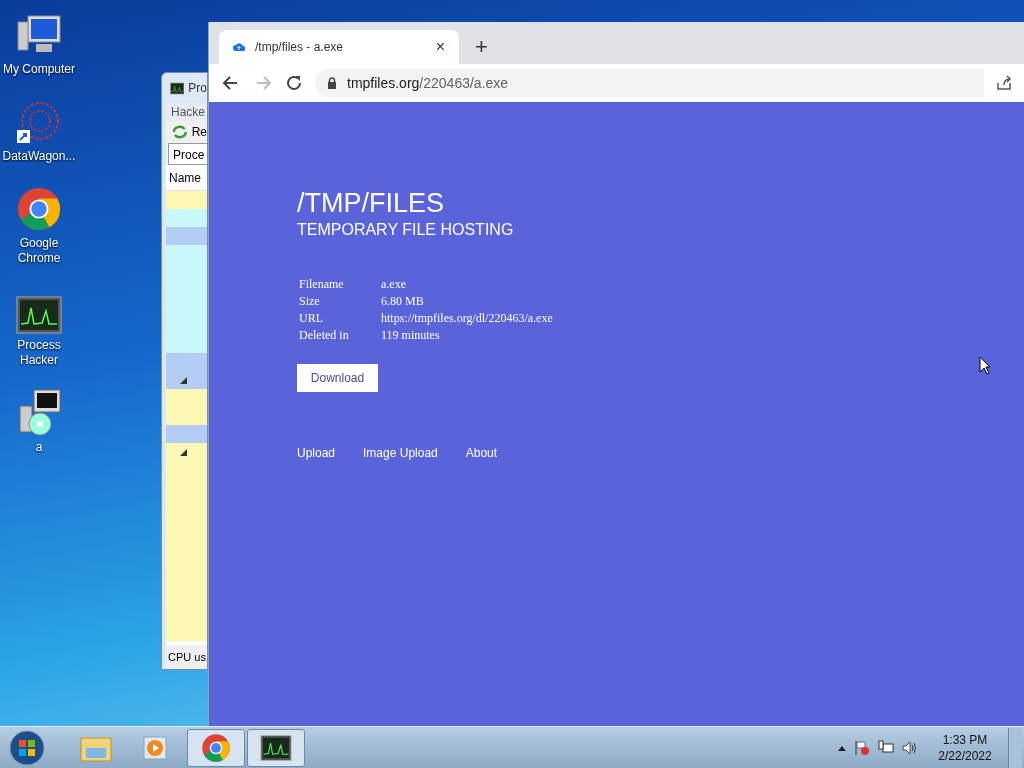 Image resolution: width=1024 pixels, height=768 pixels. Describe the element at coordinates (371, 203) in the screenshot. I see `site-title: /TMP/FILES` at that location.